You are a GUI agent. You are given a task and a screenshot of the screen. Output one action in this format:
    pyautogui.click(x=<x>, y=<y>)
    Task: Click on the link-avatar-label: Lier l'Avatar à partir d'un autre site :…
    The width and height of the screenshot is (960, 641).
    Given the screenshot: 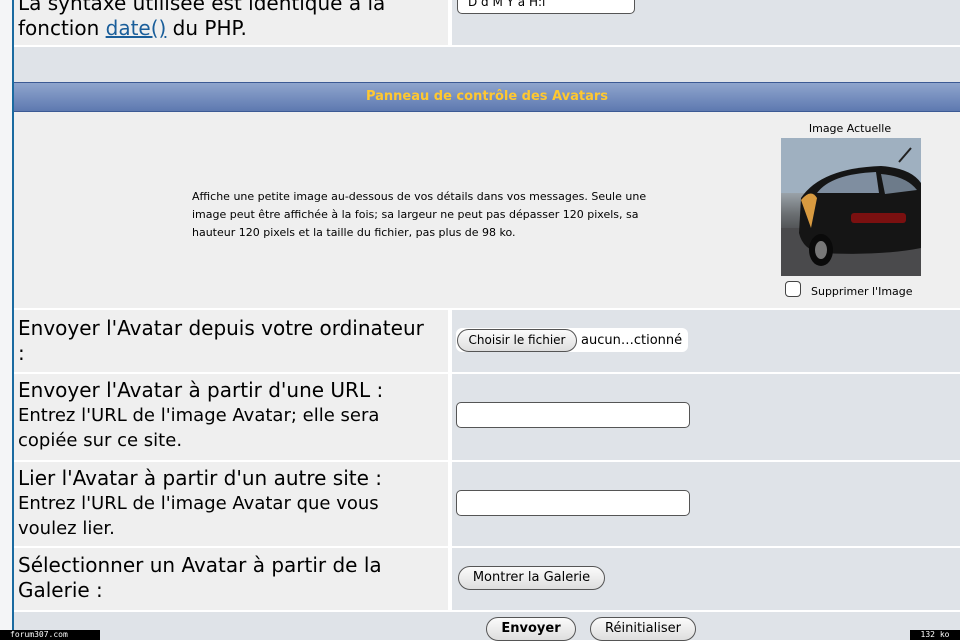 What is the action you would take?
    pyautogui.click(x=200, y=502)
    